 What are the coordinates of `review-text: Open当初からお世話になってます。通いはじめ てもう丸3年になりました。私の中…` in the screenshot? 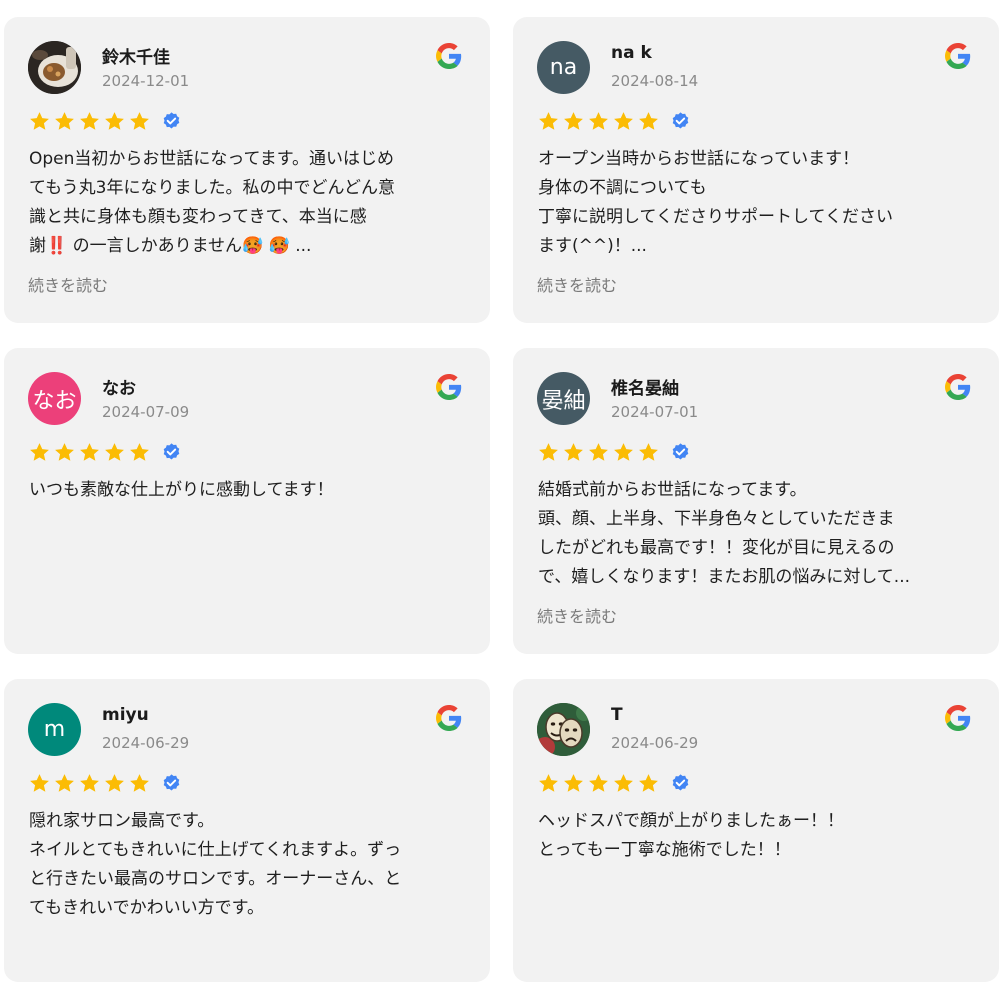 It's located at (212, 202).